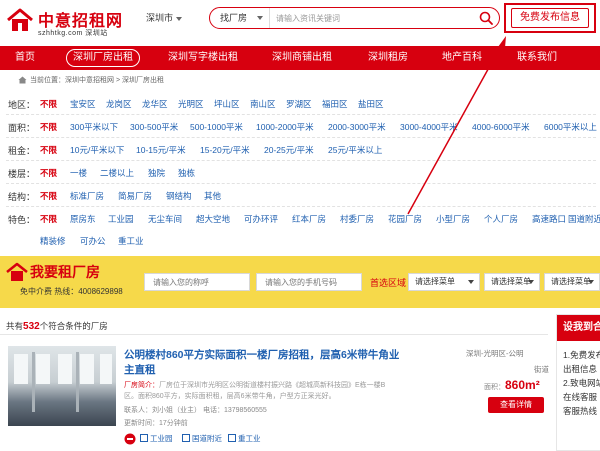  What do you see at coordinates (25, 58) in the screenshot?
I see `nav-home: 首页` at bounding box center [25, 58].